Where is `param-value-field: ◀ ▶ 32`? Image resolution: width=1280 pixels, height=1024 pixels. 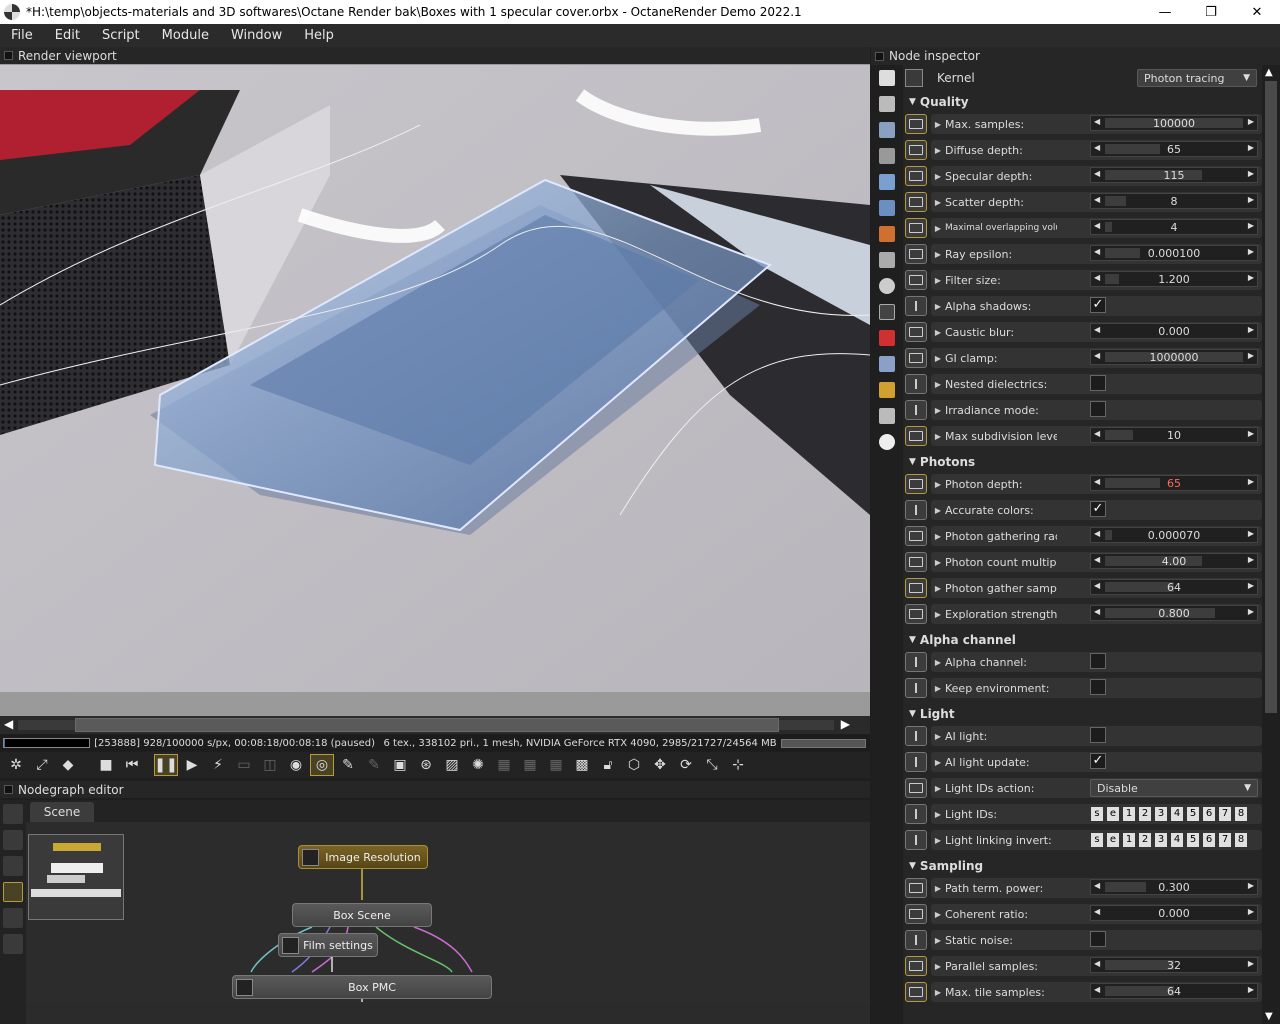 param-value-field: ◀ ▶ 32 is located at coordinates (1174, 965).